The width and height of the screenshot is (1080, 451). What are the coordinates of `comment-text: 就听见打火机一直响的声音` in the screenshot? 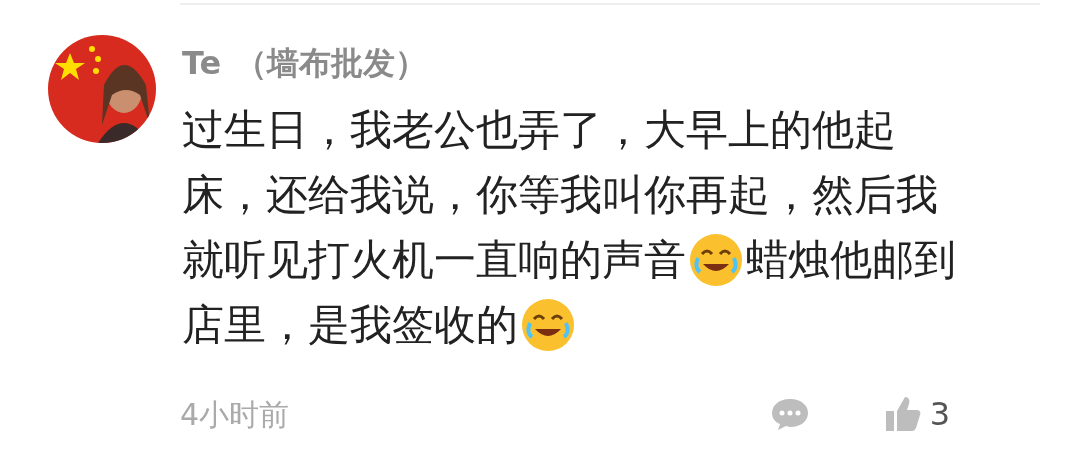 It's located at (434, 260).